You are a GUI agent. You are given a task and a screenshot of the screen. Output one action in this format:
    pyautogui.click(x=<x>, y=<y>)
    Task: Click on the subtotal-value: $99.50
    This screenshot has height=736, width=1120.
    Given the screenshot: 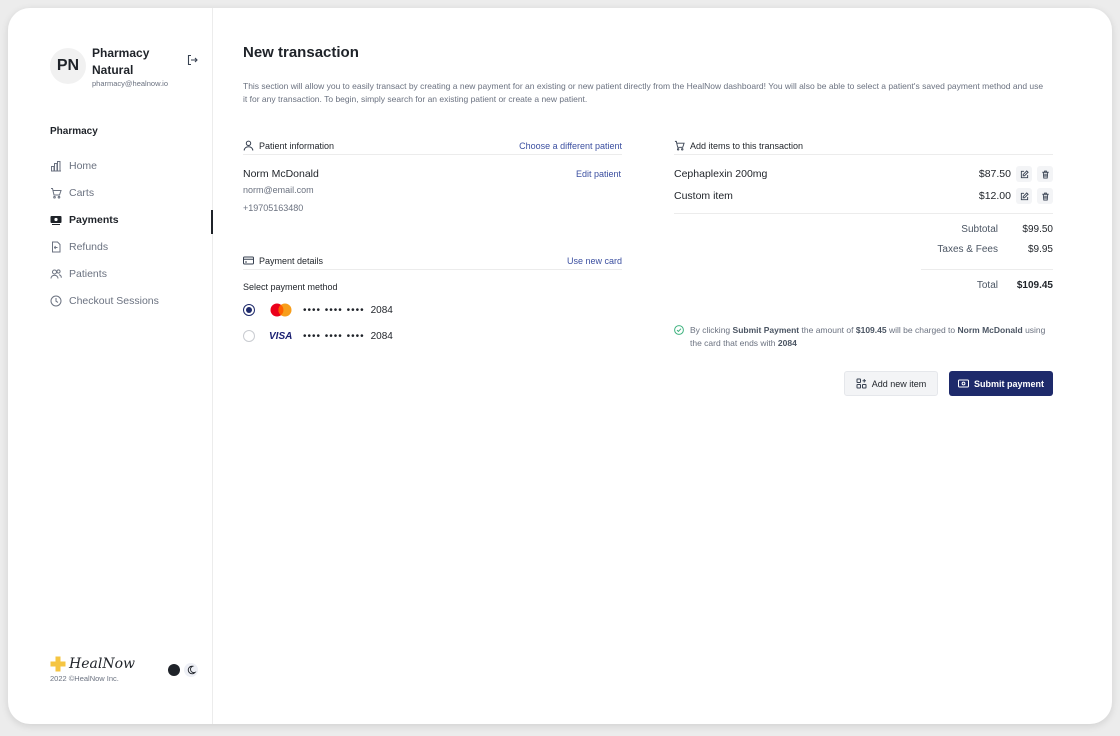 What is the action you would take?
    pyautogui.click(x=1037, y=229)
    